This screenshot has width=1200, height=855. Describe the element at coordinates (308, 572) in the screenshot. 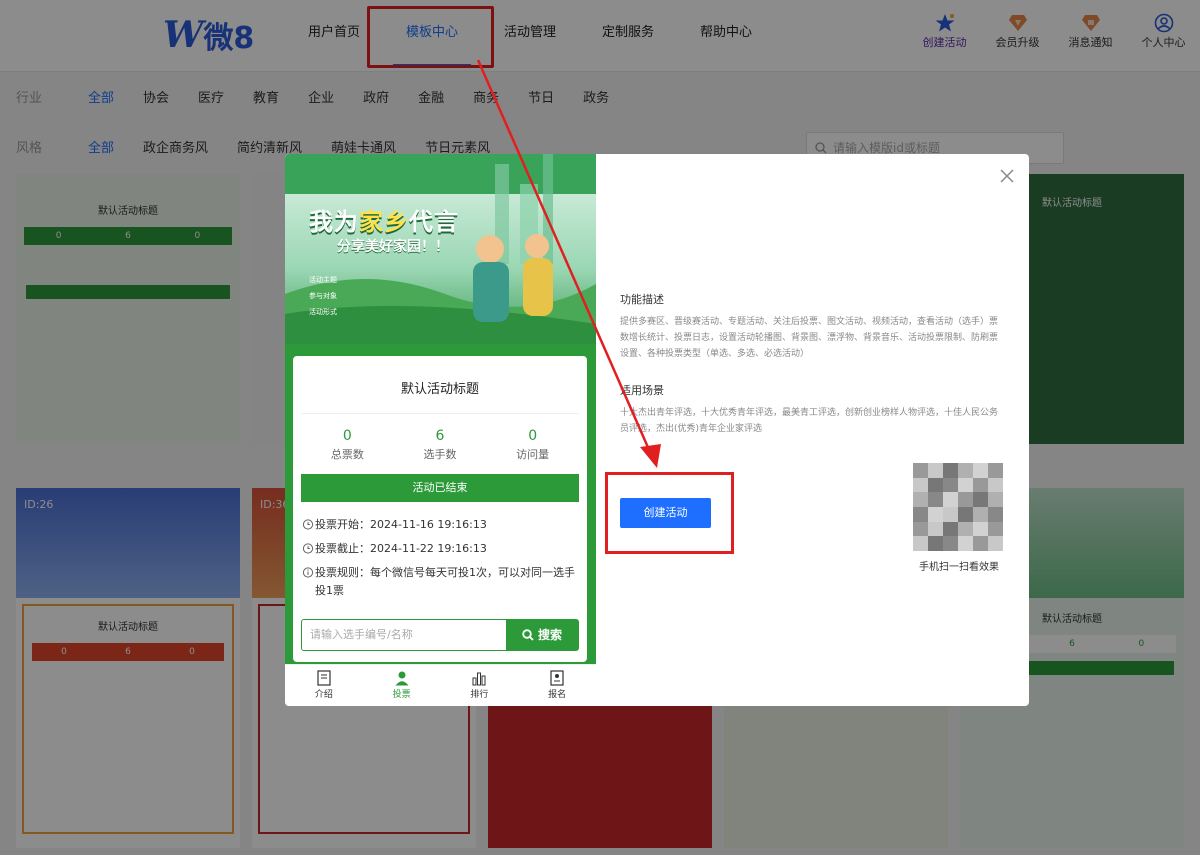

I see `info-icon` at that location.